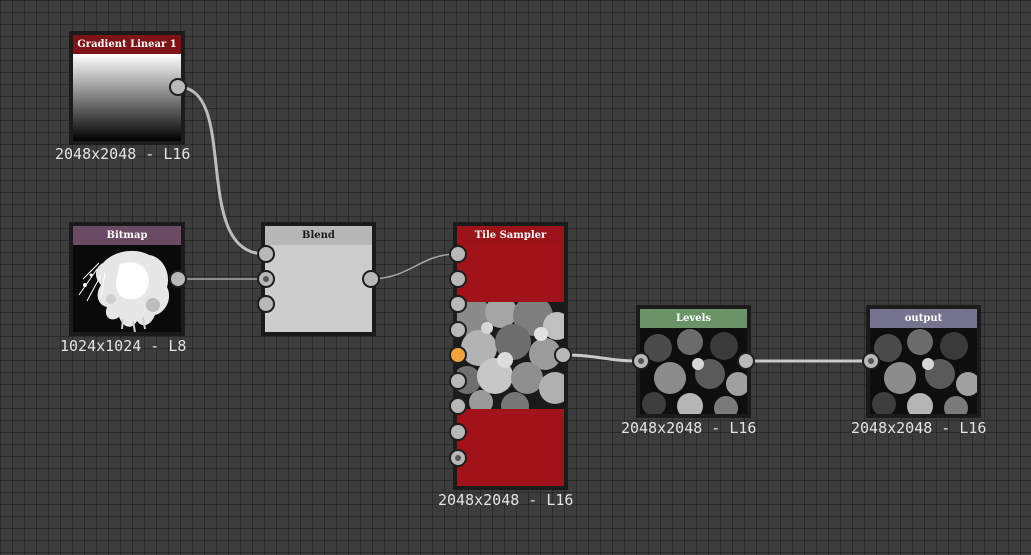 Image resolution: width=1031 pixels, height=555 pixels. Describe the element at coordinates (318, 235) in the screenshot. I see `node-title: Blend` at that location.